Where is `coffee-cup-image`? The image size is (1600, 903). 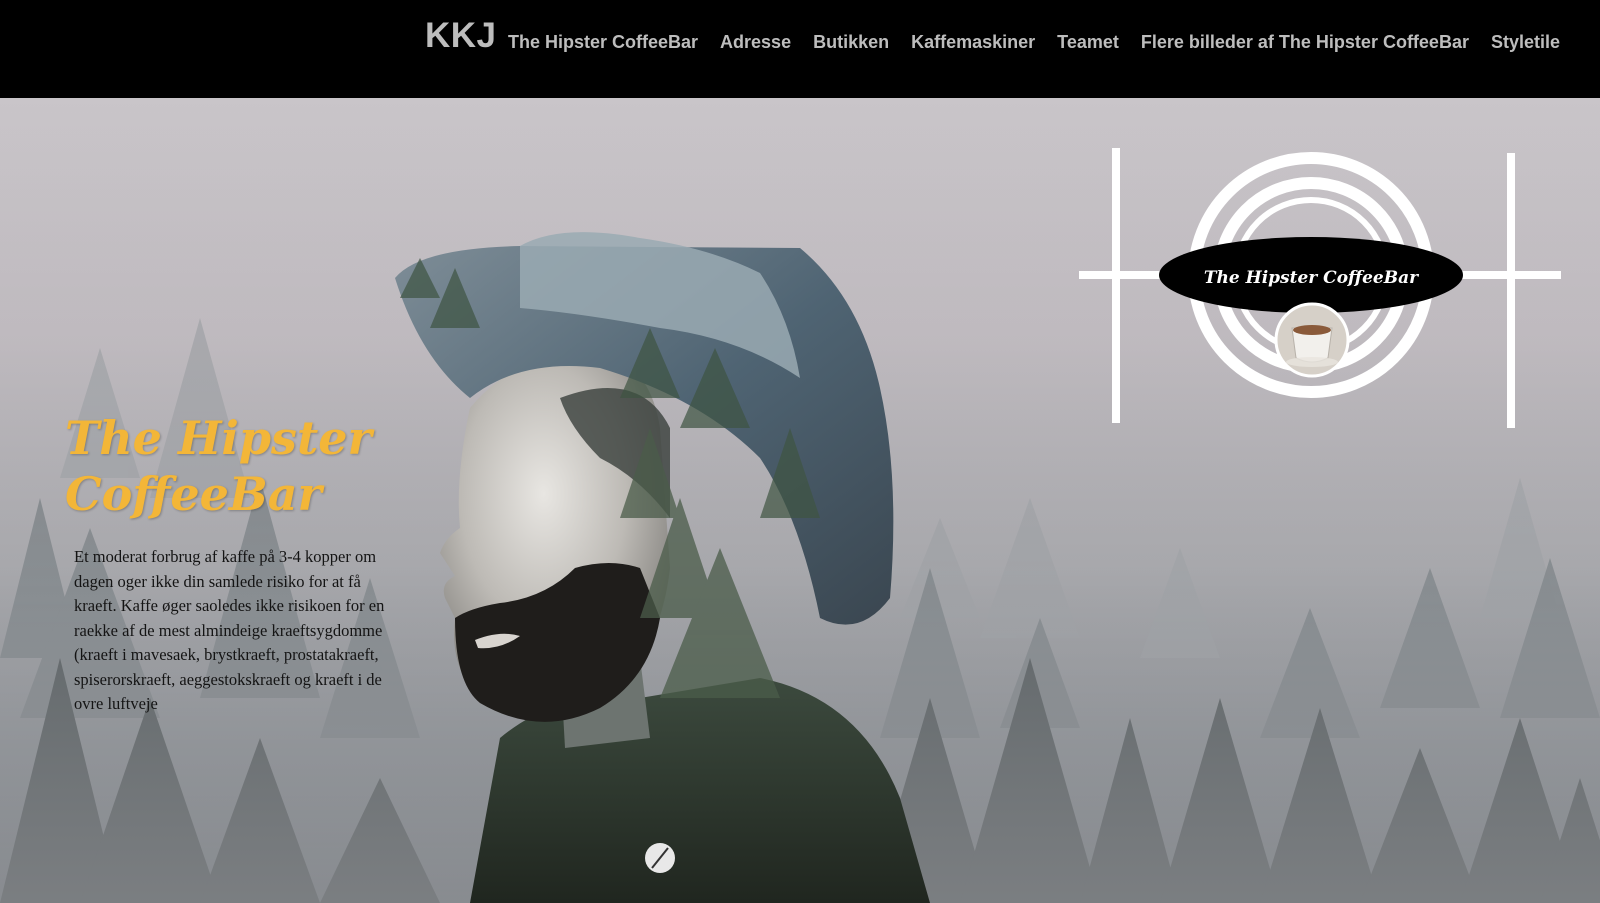
coffee-cup-image is located at coordinates (1312, 340).